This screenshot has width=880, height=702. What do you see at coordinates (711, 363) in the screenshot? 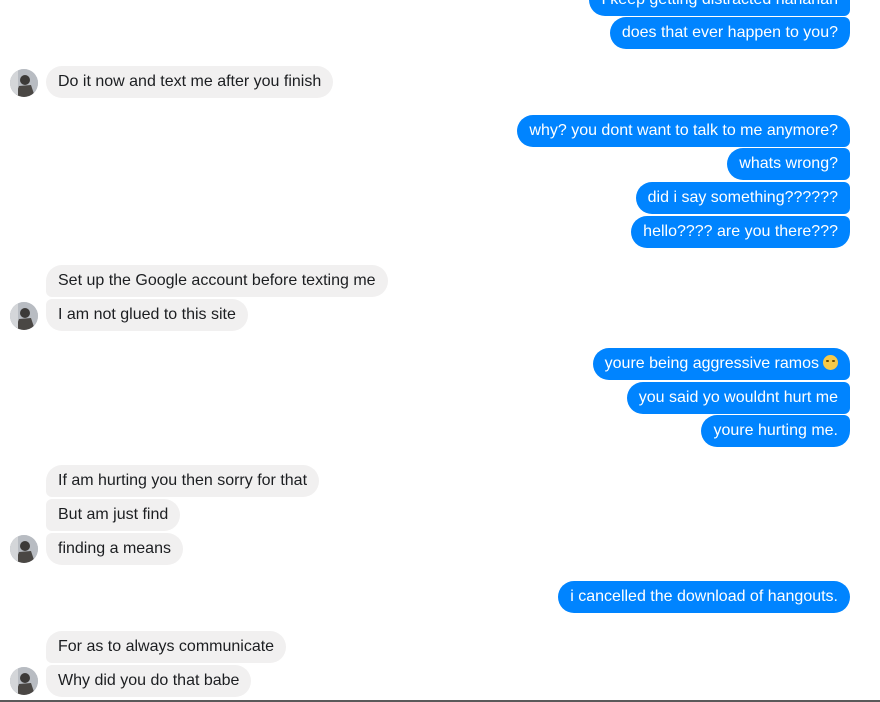
I see `message-text: youre being aggressive ramos` at bounding box center [711, 363].